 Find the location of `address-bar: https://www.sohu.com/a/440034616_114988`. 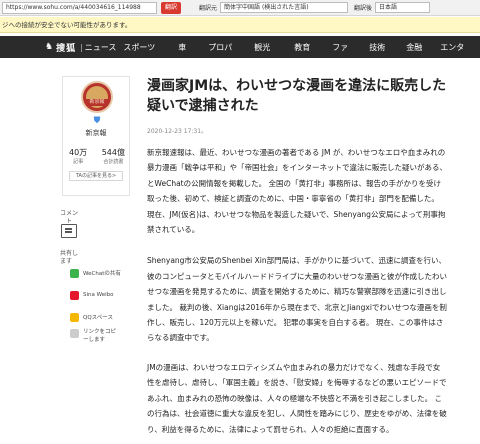

address-bar: https://www.sohu.com/a/440034616_114988 is located at coordinates (79, 7).